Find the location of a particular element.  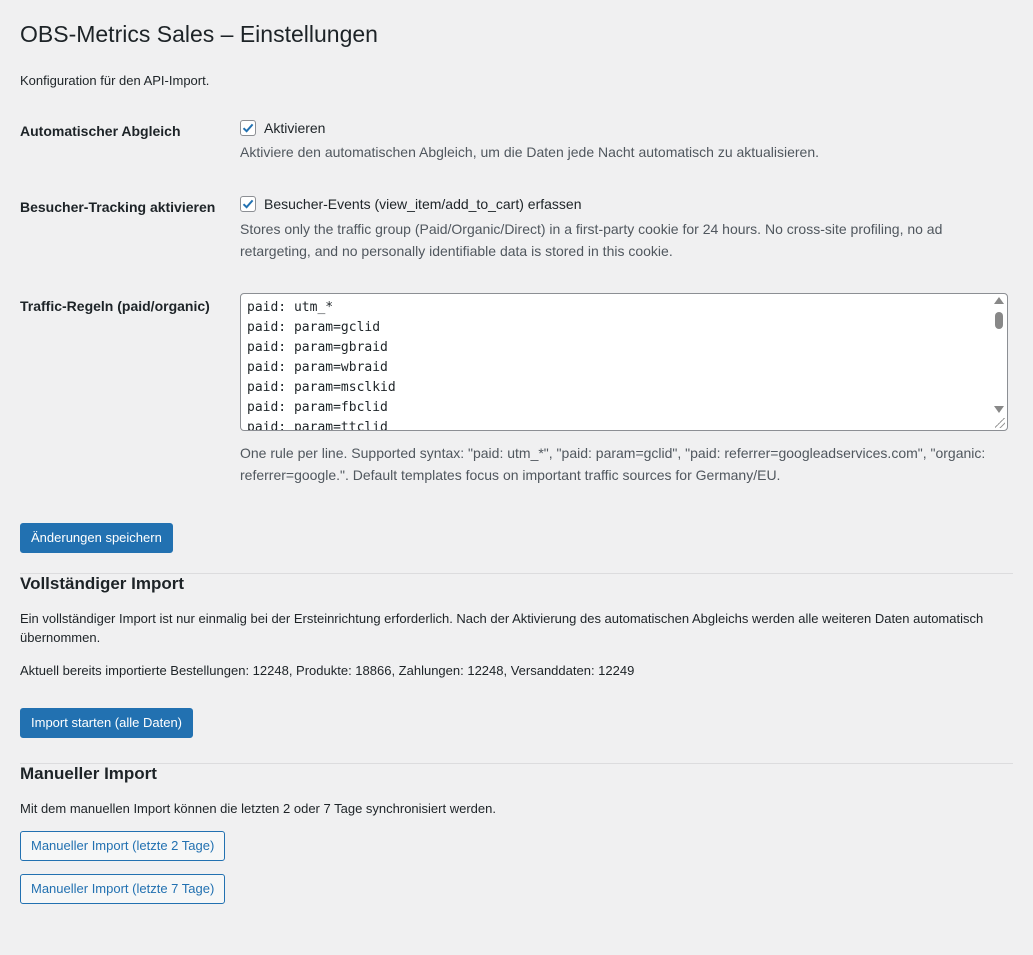

scroll-down-arrow-icon is located at coordinates (999, 410).